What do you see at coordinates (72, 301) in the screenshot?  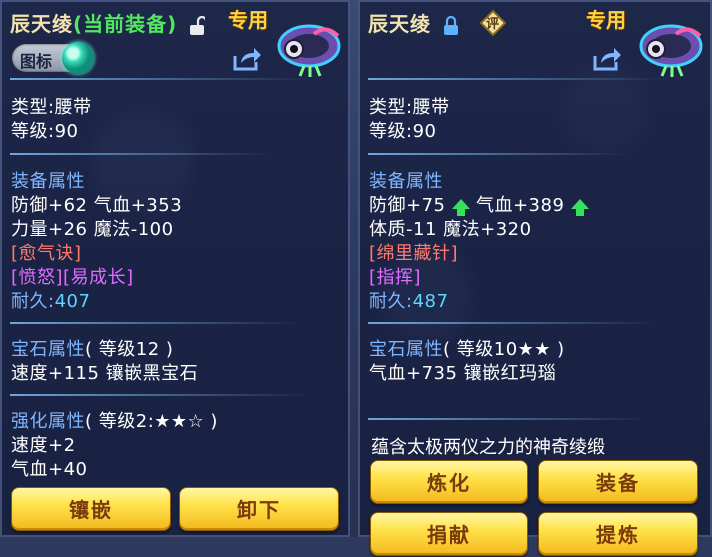 I see `durability-value: 407` at bounding box center [72, 301].